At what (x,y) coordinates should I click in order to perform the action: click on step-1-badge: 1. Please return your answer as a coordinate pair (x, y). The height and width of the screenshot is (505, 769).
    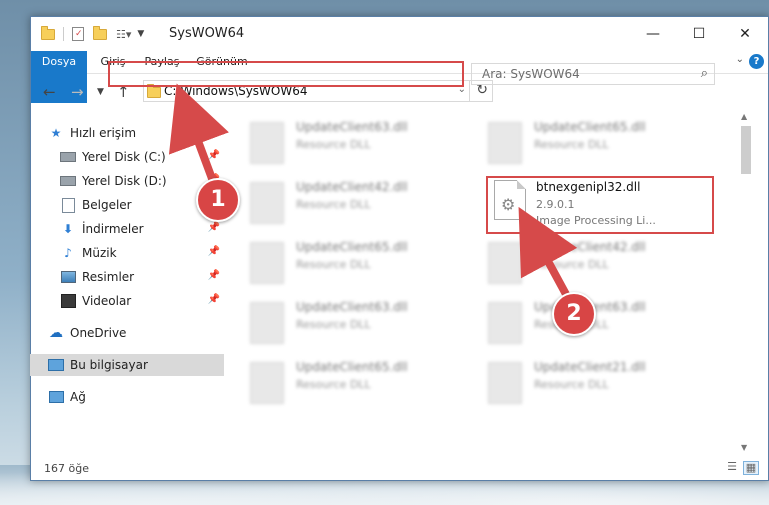
    Looking at the image, I should click on (218, 200).